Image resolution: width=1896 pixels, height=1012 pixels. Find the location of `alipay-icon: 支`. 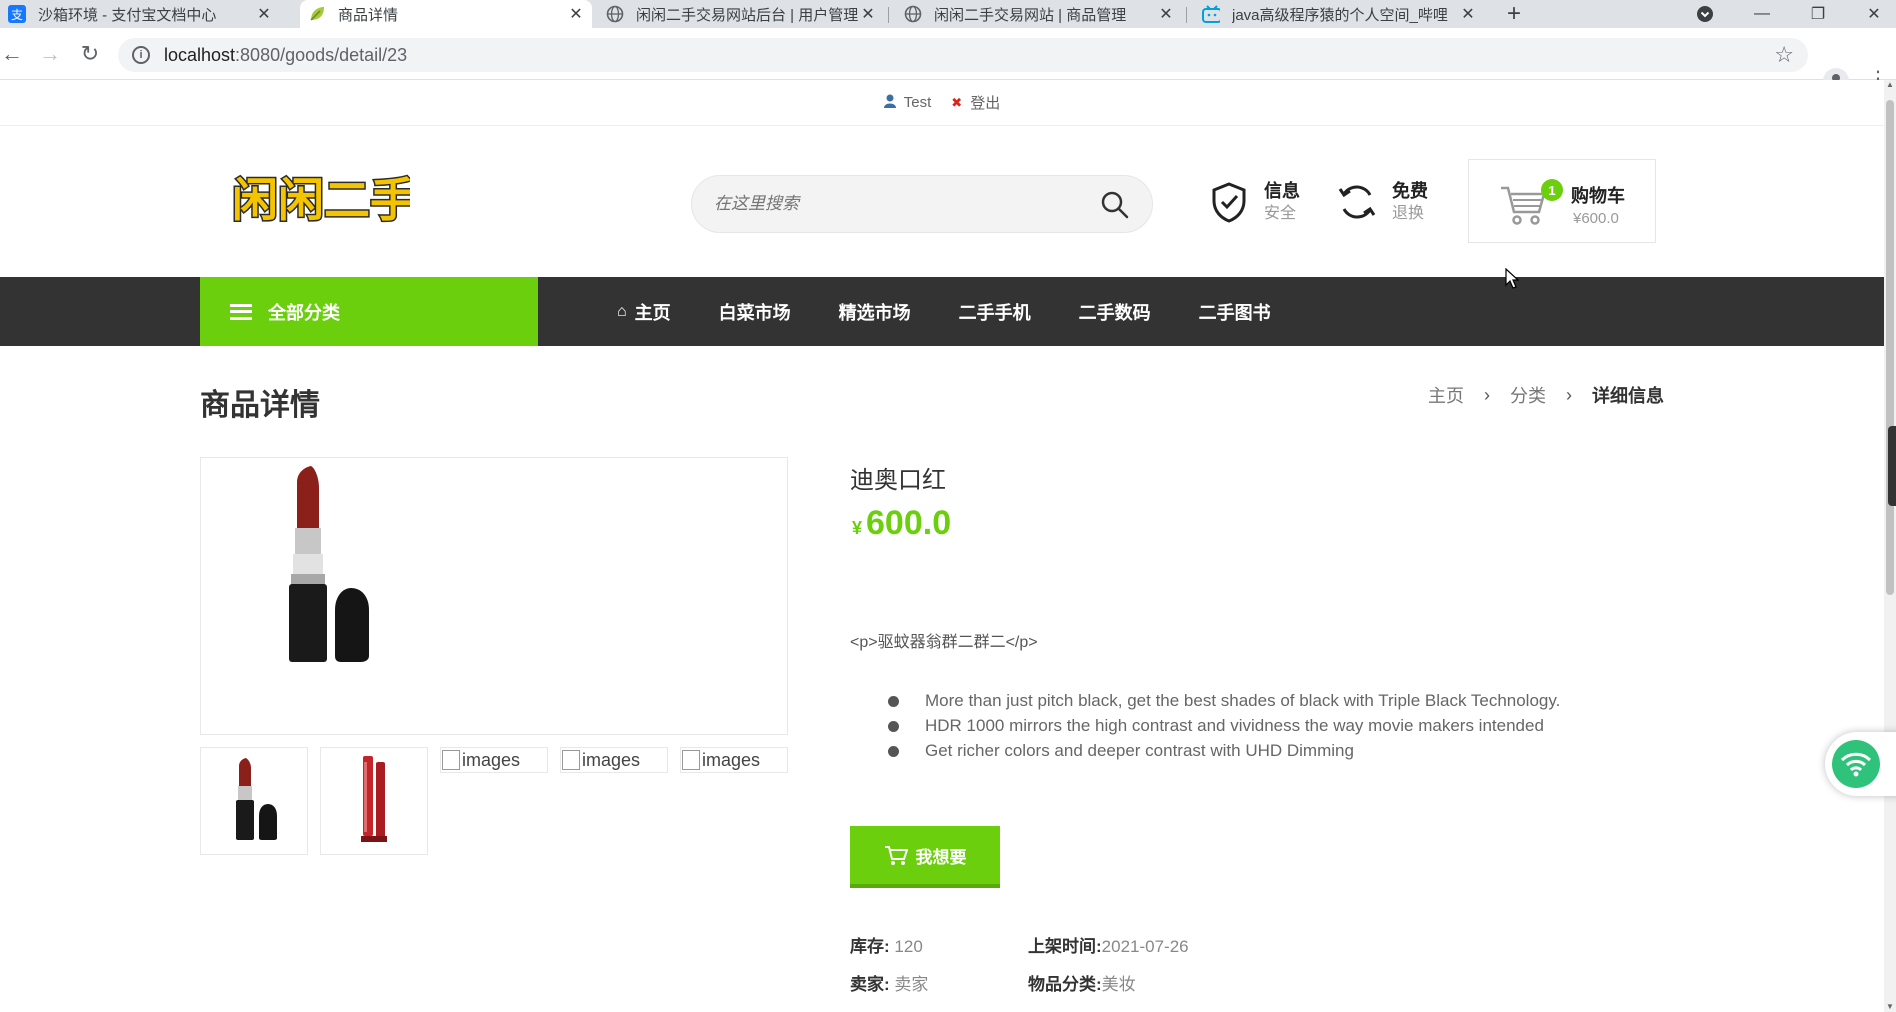

alipay-icon: 支 is located at coordinates (17, 14).